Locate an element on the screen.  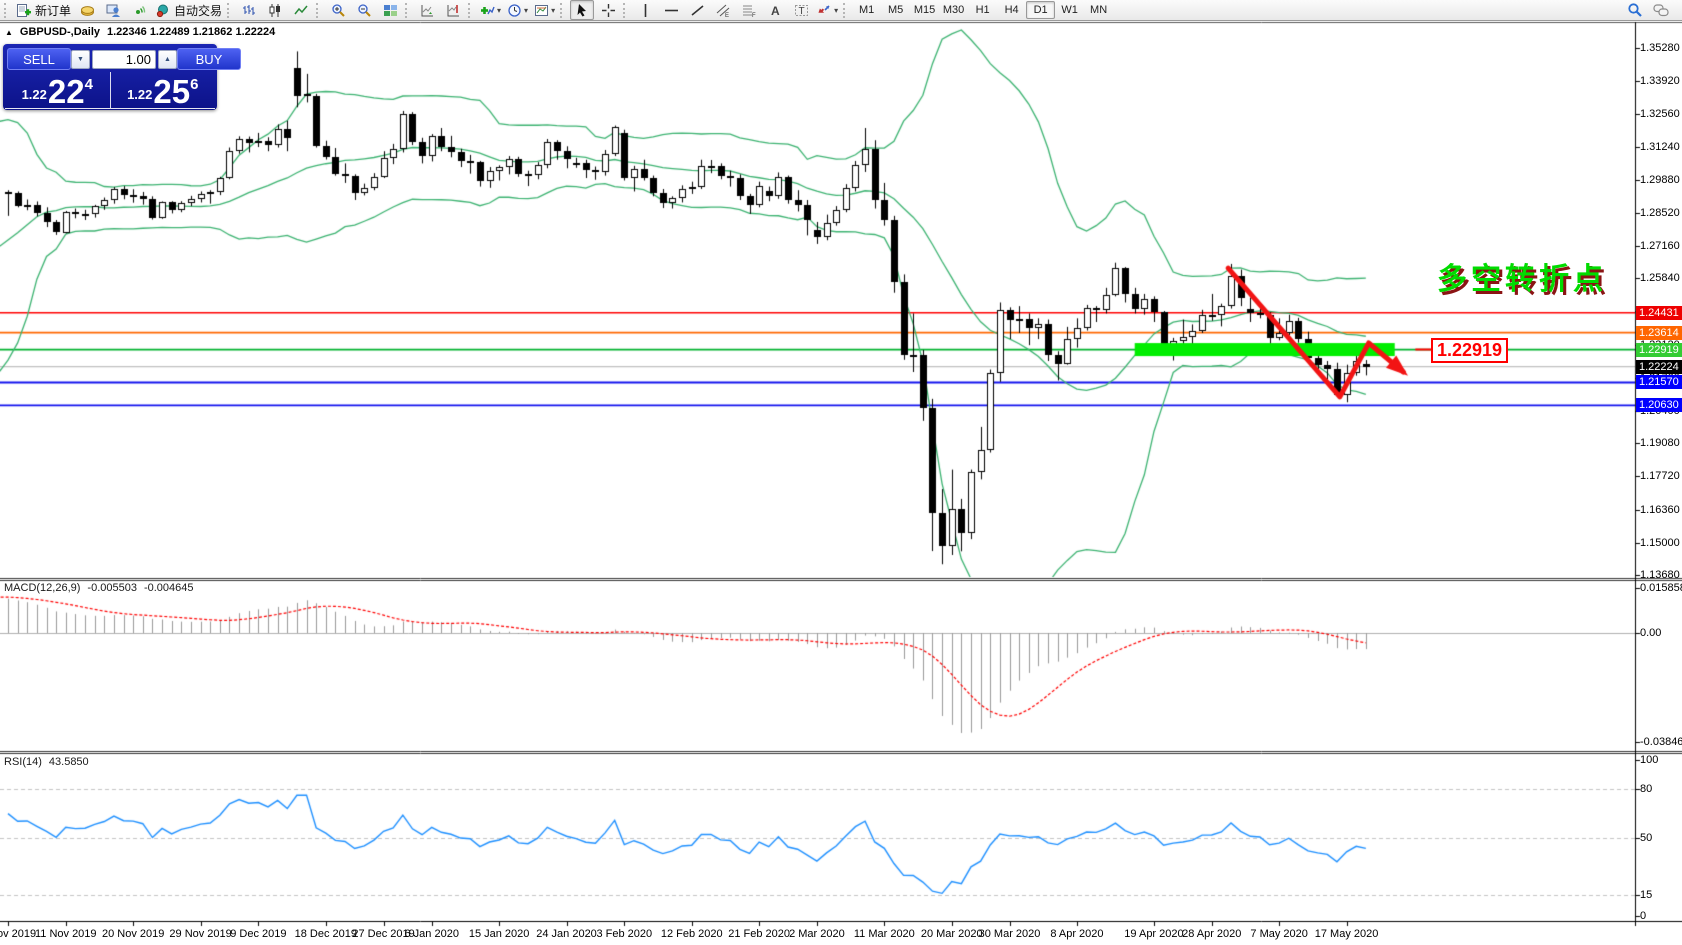
date-axis-label: 11 Mar 2020 is located at coordinates (884, 934).